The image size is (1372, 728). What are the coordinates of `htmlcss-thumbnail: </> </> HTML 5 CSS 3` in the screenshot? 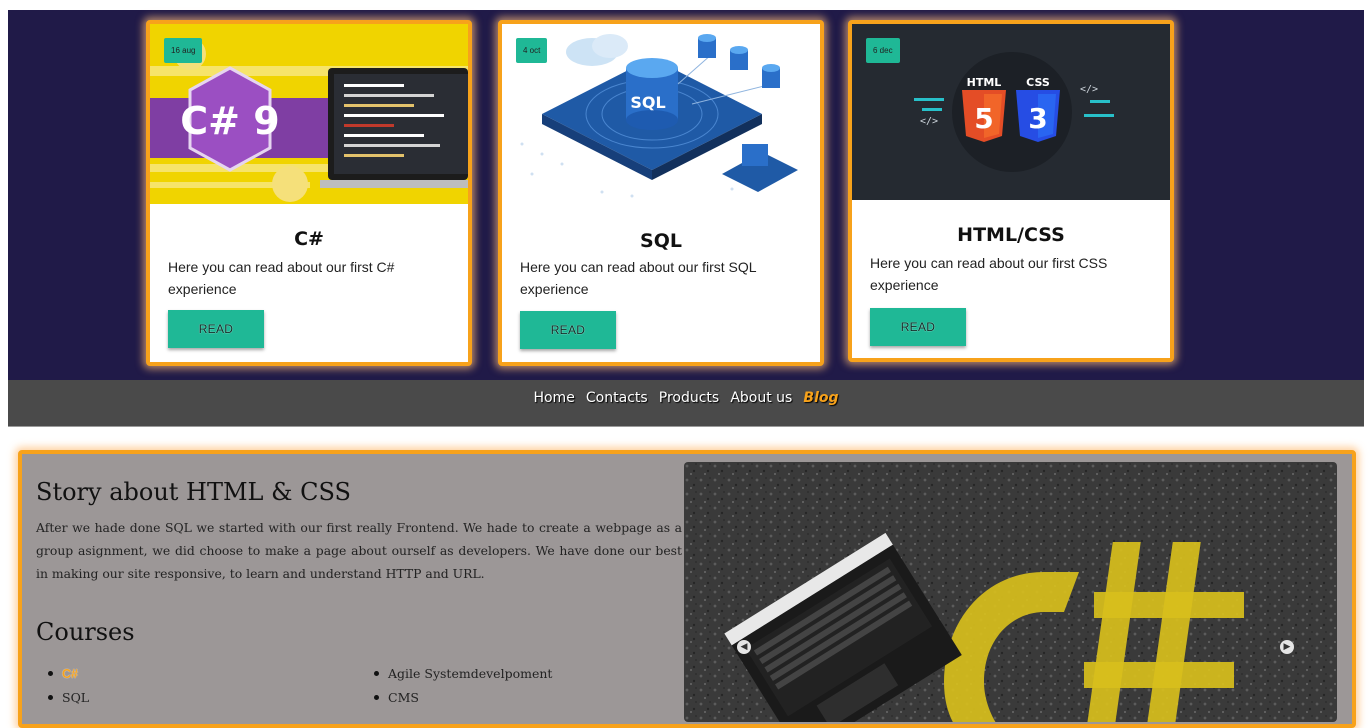 It's located at (1011, 112).